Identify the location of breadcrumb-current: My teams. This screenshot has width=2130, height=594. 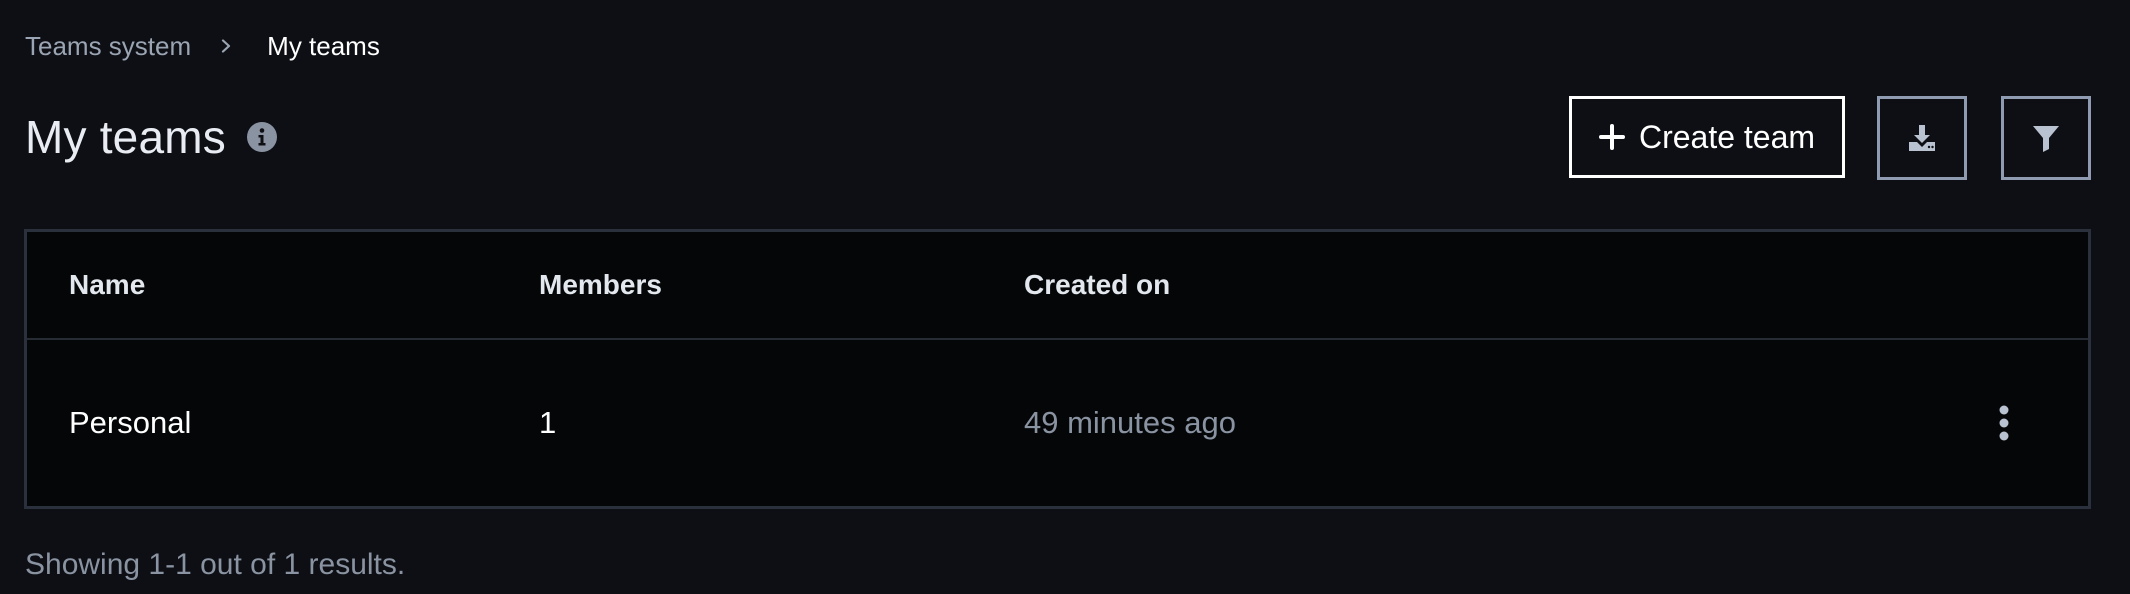
(323, 45).